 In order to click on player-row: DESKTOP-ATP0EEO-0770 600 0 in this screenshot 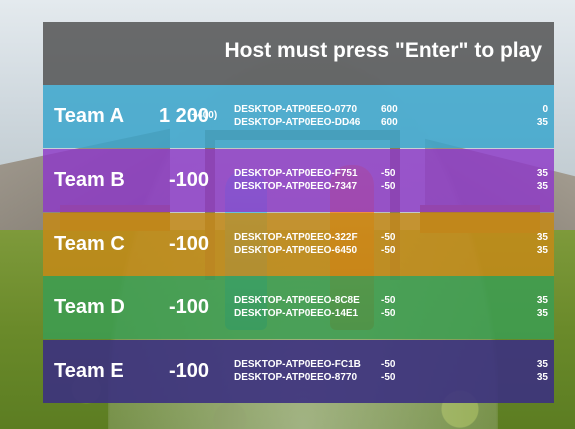, I will do `click(394, 109)`.